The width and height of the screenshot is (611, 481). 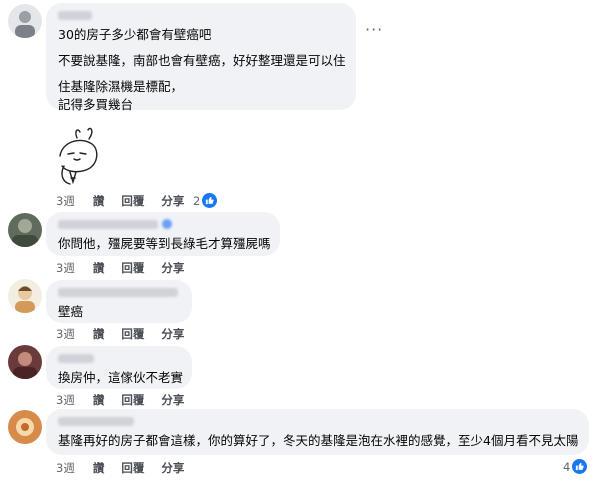 I want to click on rabbit-sticker, so click(x=76, y=157).